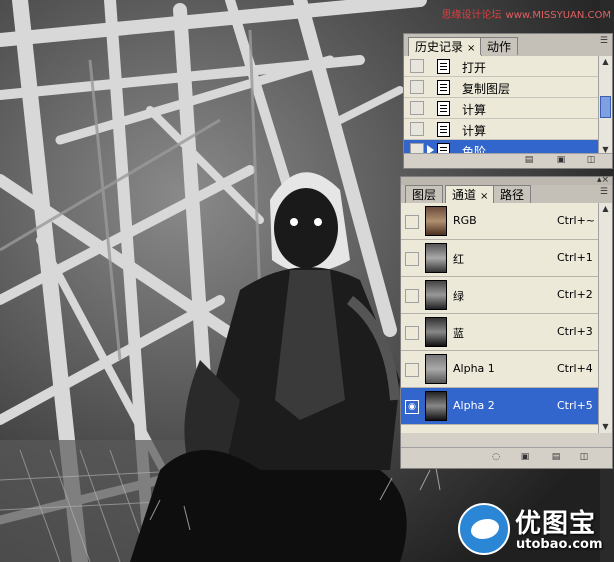  Describe the element at coordinates (575, 405) in the screenshot. I see `channel-shortcut: Ctrl+5` at that location.